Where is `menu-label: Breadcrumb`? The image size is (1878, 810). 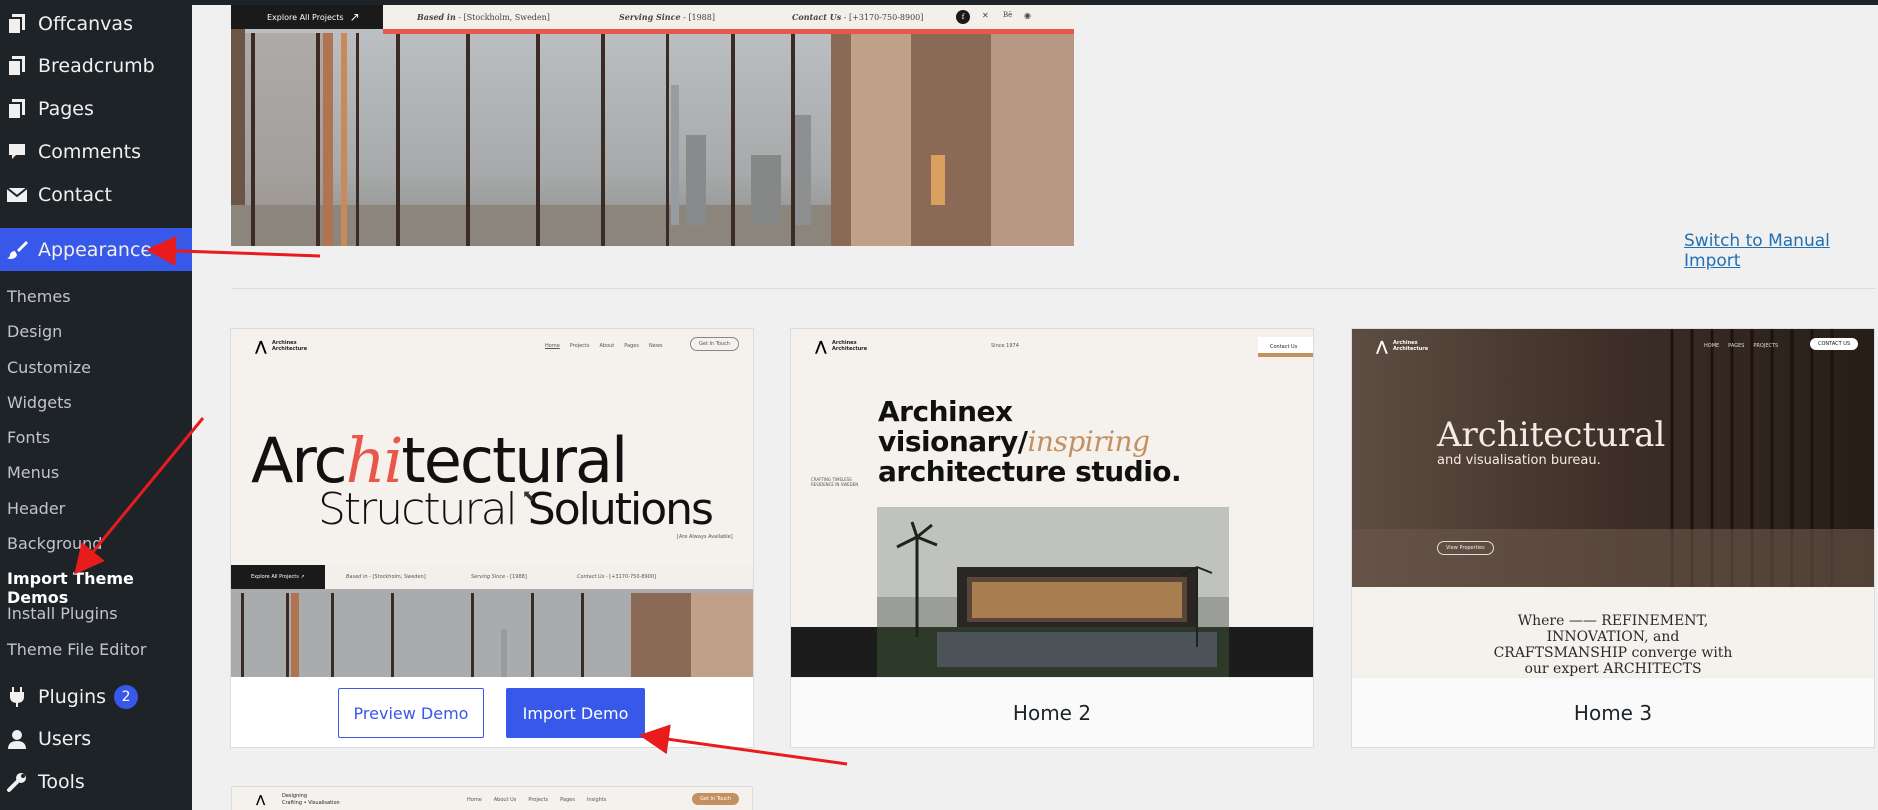 menu-label: Breadcrumb is located at coordinates (96, 65).